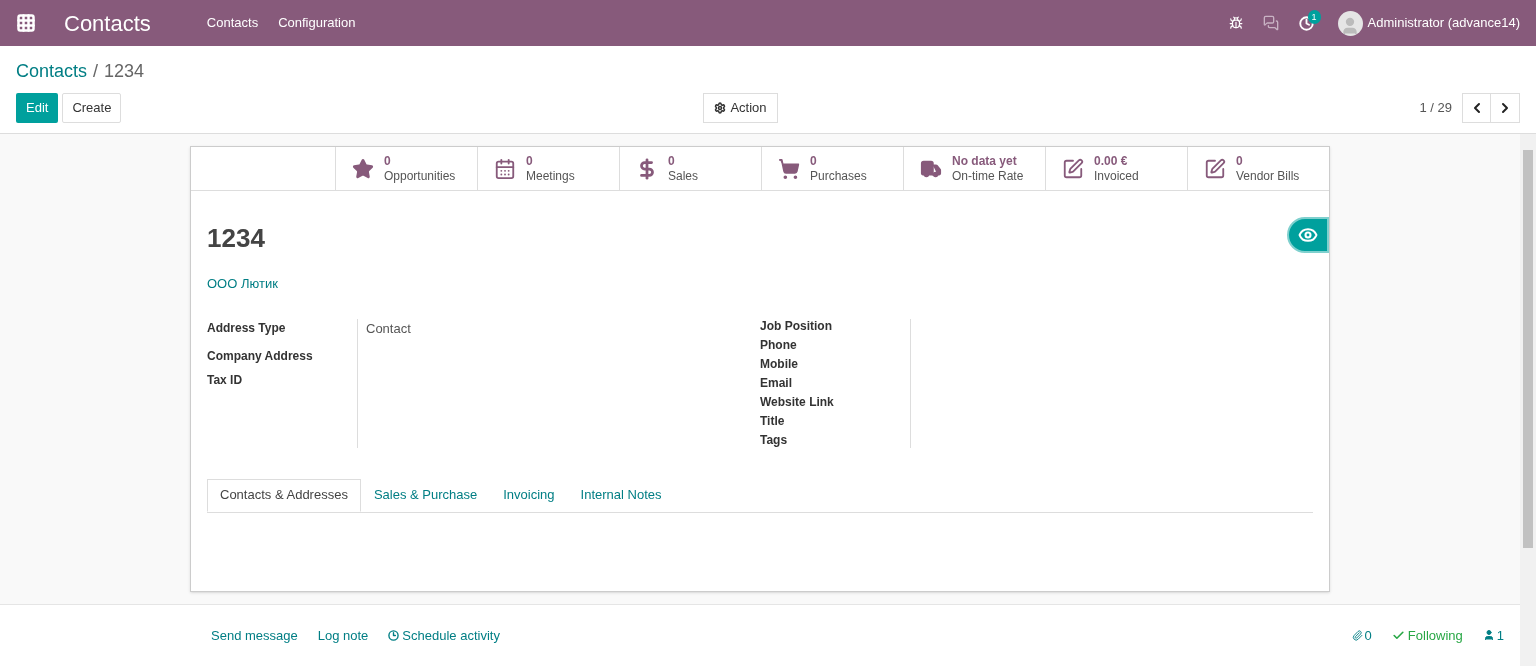 This screenshot has width=1536, height=666. What do you see at coordinates (796, 326) in the screenshot?
I see `field-label: Job Position` at bounding box center [796, 326].